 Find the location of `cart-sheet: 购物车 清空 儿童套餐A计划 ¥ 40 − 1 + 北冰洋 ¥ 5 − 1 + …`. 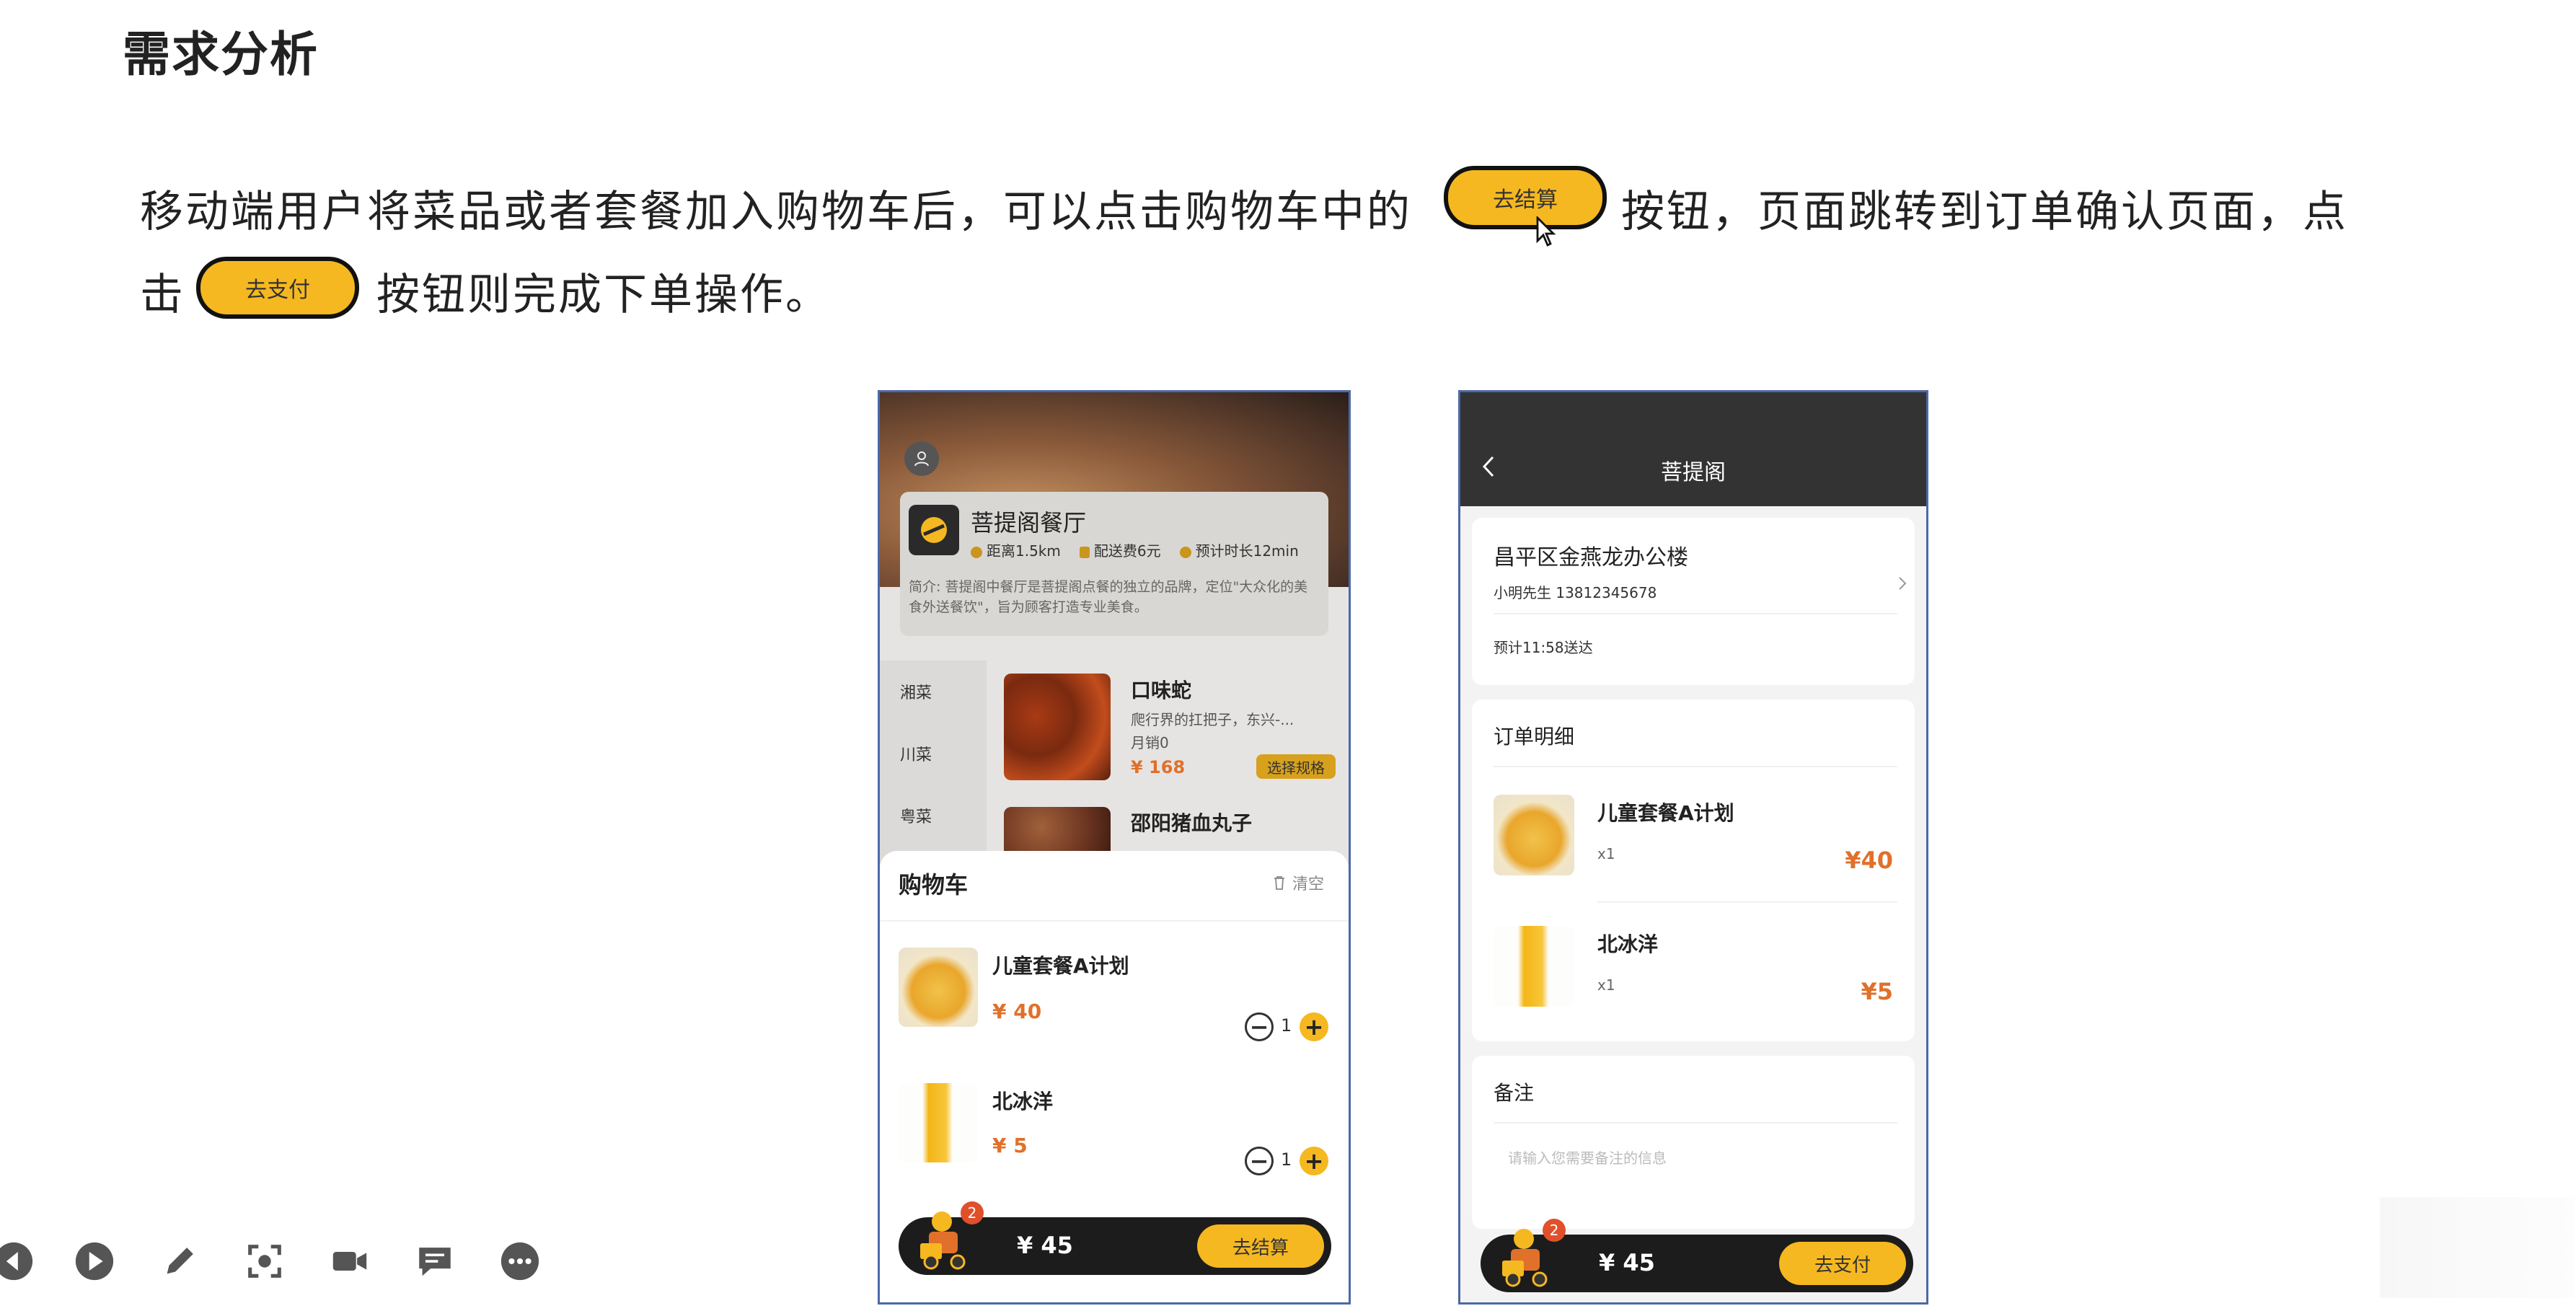

cart-sheet: 购物车 清空 儿童套餐A计划 ¥ 40 − 1 + 北冰洋 ¥ 5 − 1 + … is located at coordinates (1114, 1076).